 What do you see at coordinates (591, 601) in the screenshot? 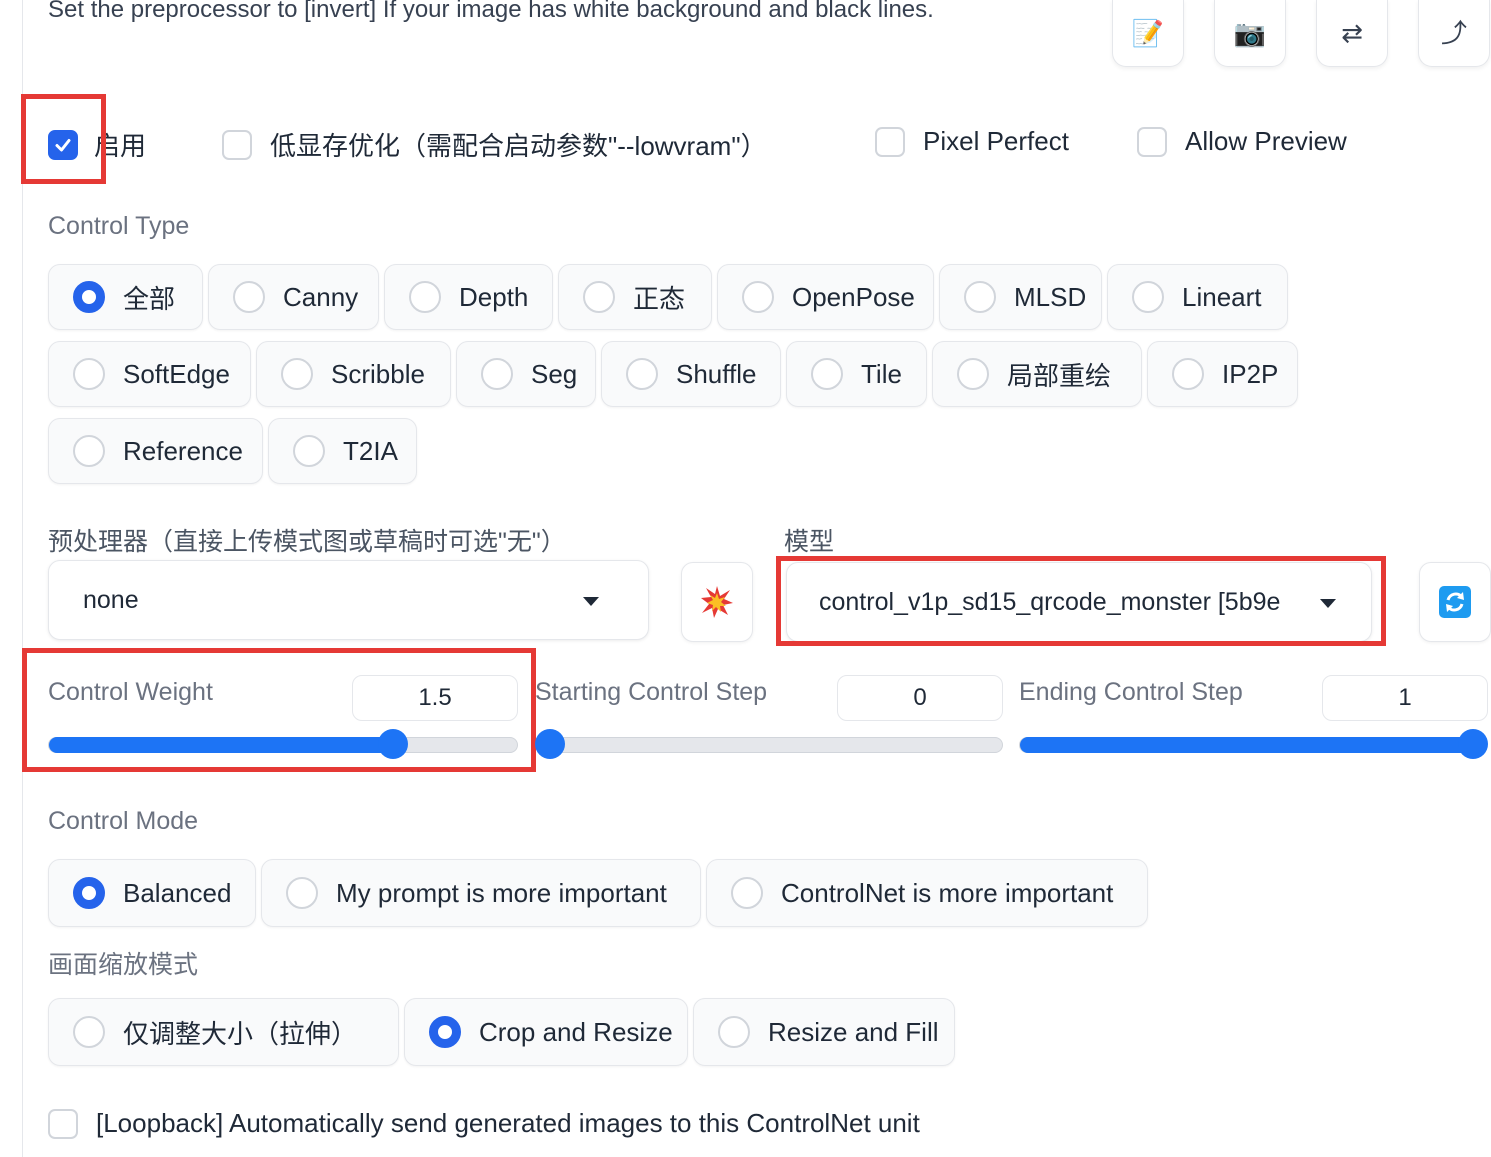
I see `chevron-down-icon` at bounding box center [591, 601].